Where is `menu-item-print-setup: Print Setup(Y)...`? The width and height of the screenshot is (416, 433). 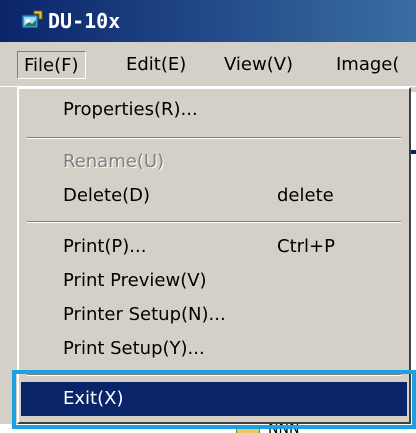 menu-item-print-setup: Print Setup(Y)... is located at coordinates (214, 349).